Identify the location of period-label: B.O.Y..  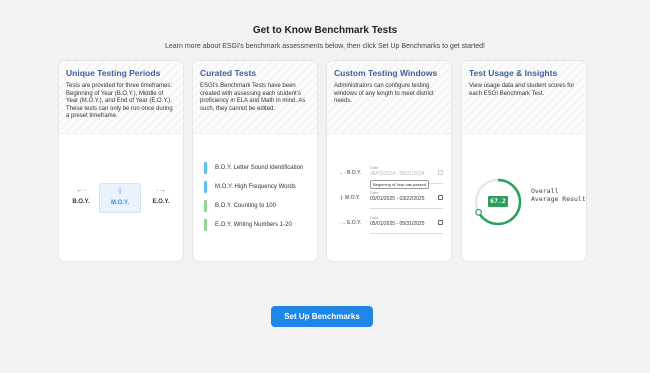
(81, 202).